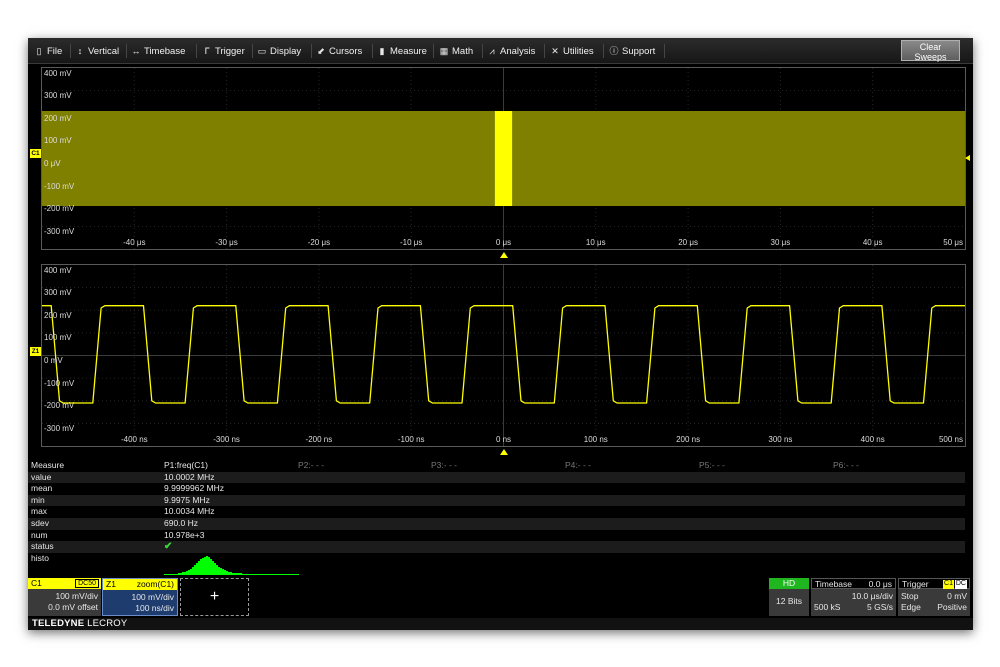  Describe the element at coordinates (872, 439) in the screenshot. I see `z1-x-tick-label: 400 ns` at that location.